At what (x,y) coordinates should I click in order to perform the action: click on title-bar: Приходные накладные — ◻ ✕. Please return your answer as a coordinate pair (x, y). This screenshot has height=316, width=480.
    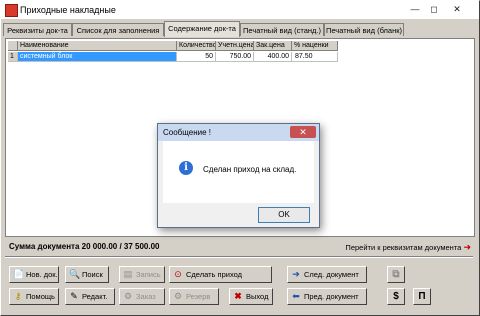
    Looking at the image, I should click on (240, 10).